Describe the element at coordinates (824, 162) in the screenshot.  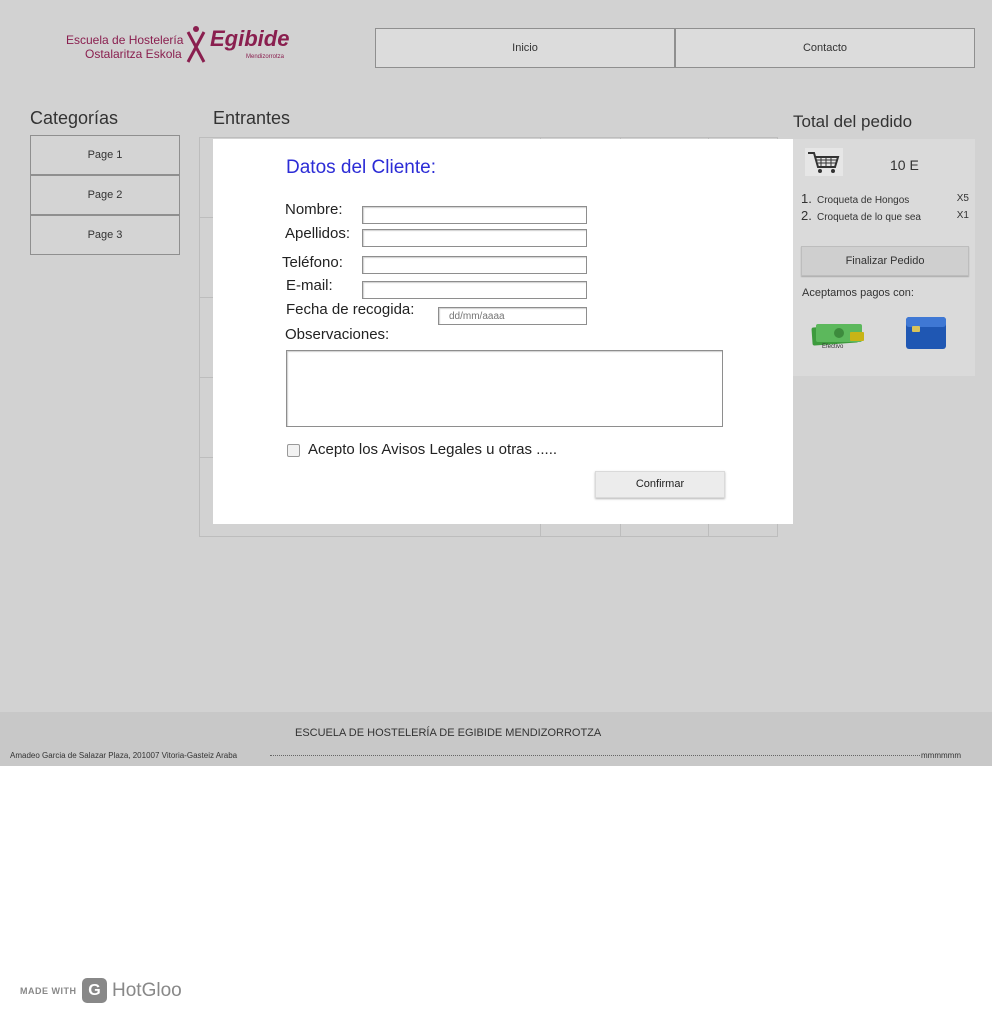
I see `shopping-cart-icon` at that location.